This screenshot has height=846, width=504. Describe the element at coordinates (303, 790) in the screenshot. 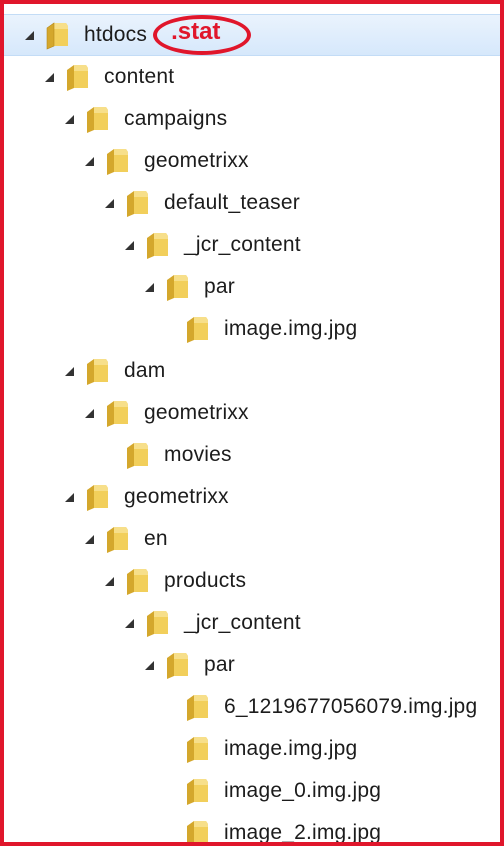

I see `tree-node-label: image_0.img.jpg` at that location.